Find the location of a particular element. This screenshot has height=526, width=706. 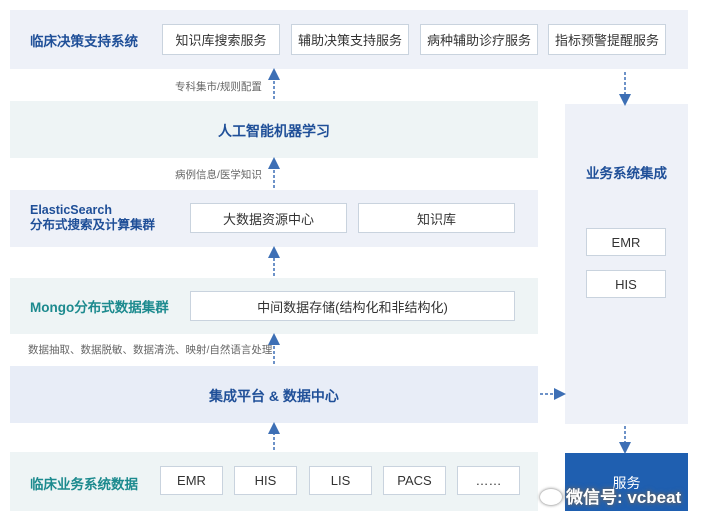

wechat-icon is located at coordinates (551, 497).